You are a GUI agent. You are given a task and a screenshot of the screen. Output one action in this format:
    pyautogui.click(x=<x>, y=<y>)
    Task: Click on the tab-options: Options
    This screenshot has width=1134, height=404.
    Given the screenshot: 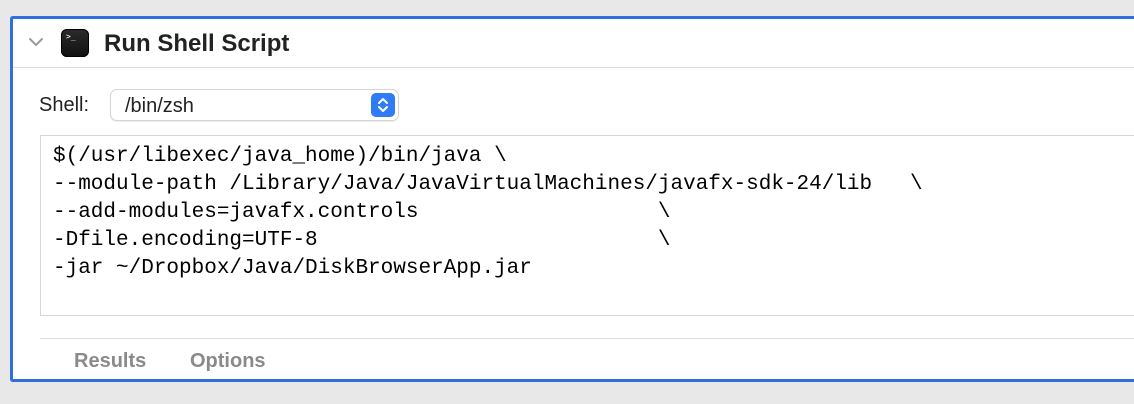 What is the action you would take?
    pyautogui.click(x=228, y=361)
    